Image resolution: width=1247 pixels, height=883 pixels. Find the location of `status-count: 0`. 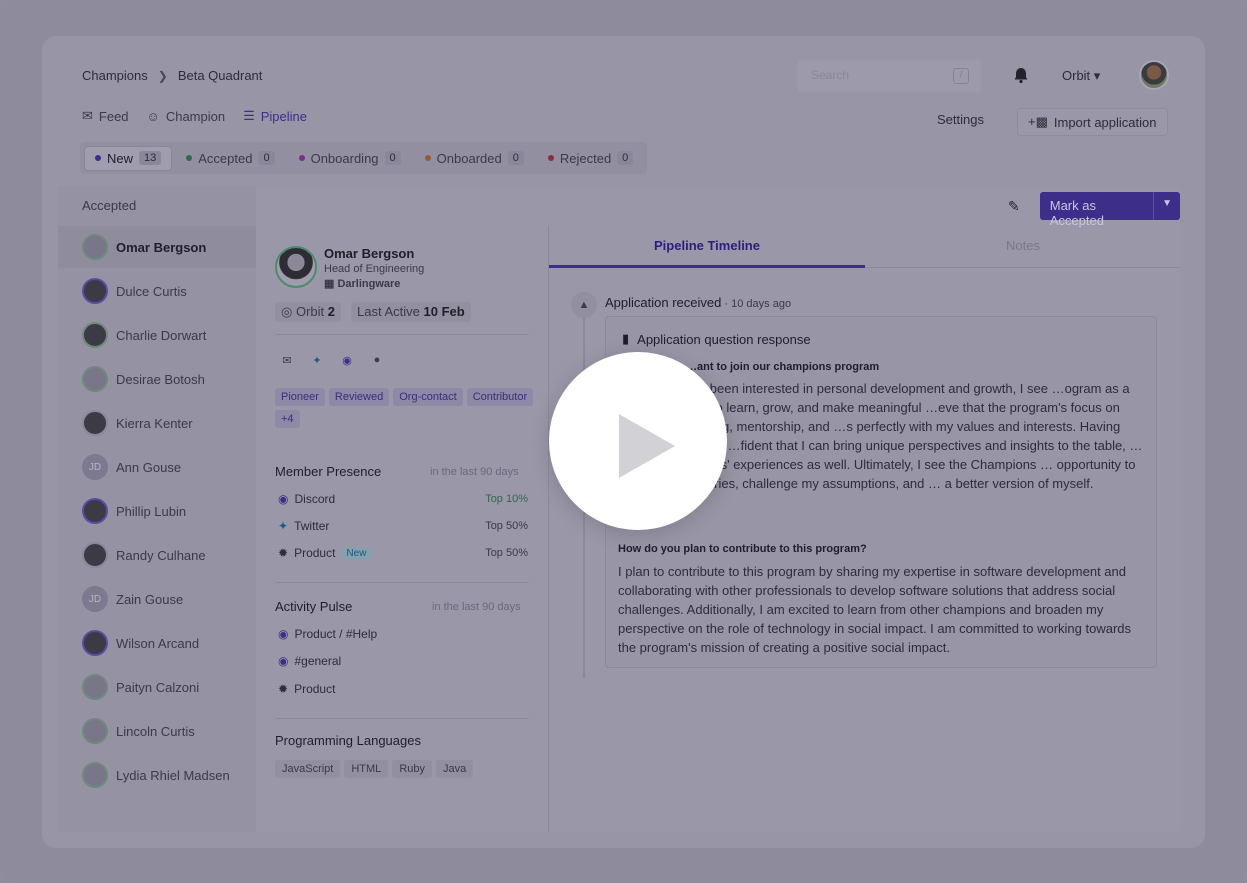

status-count: 0 is located at coordinates (625, 158).